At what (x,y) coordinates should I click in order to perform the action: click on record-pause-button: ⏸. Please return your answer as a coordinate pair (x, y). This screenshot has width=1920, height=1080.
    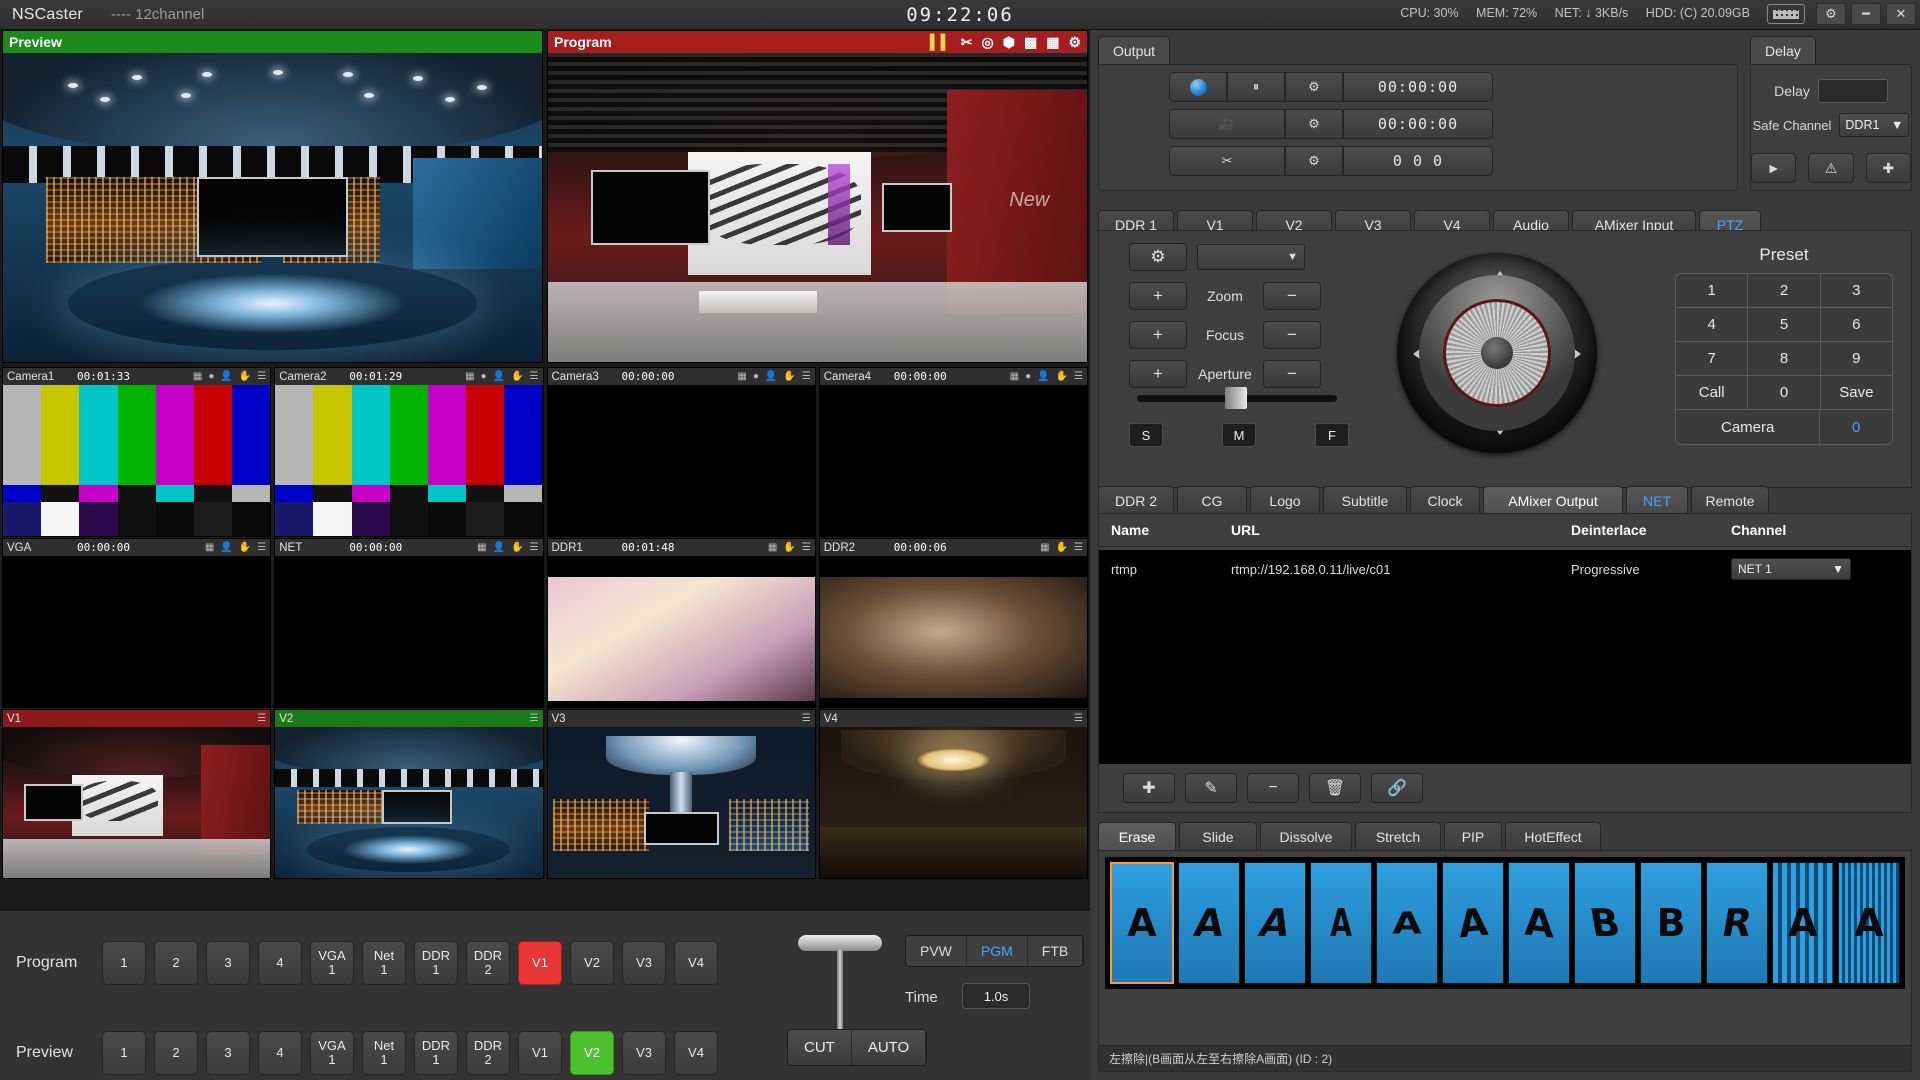
    Looking at the image, I should click on (1256, 87).